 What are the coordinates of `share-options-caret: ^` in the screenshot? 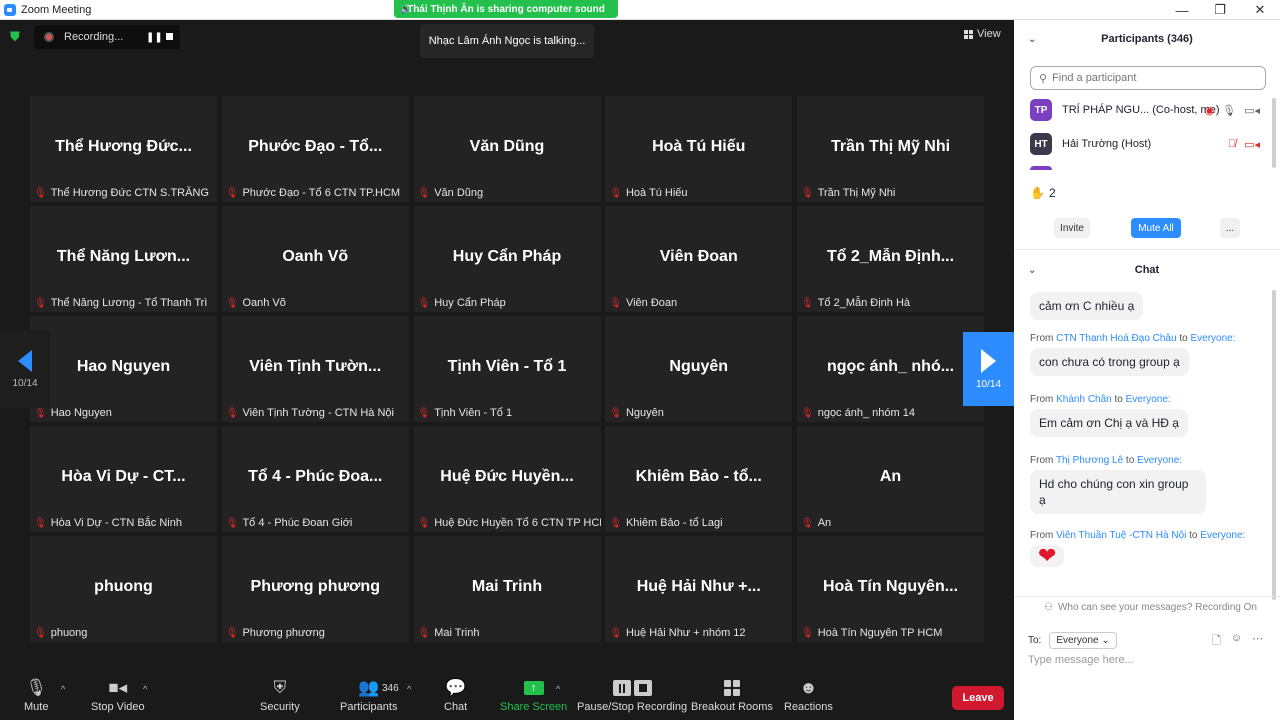 It's located at (558, 689).